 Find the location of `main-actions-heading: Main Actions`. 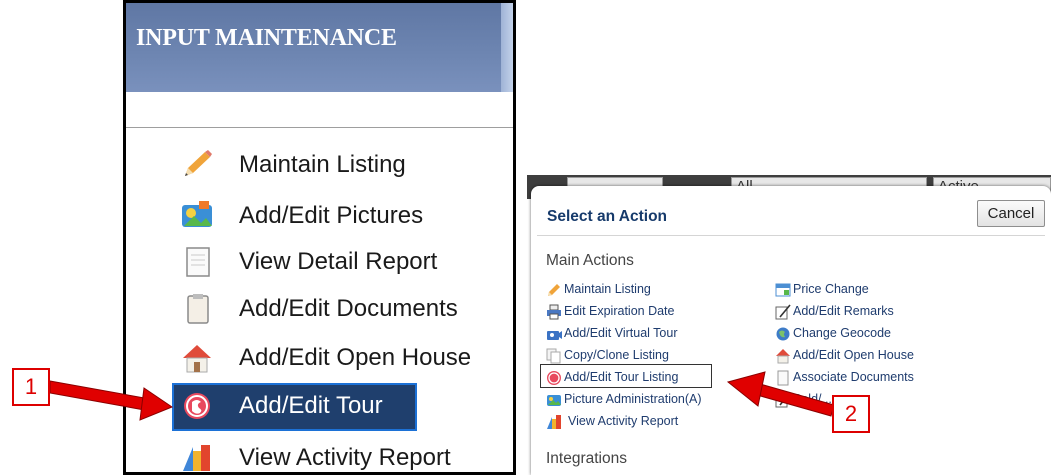

main-actions-heading: Main Actions is located at coordinates (590, 260).